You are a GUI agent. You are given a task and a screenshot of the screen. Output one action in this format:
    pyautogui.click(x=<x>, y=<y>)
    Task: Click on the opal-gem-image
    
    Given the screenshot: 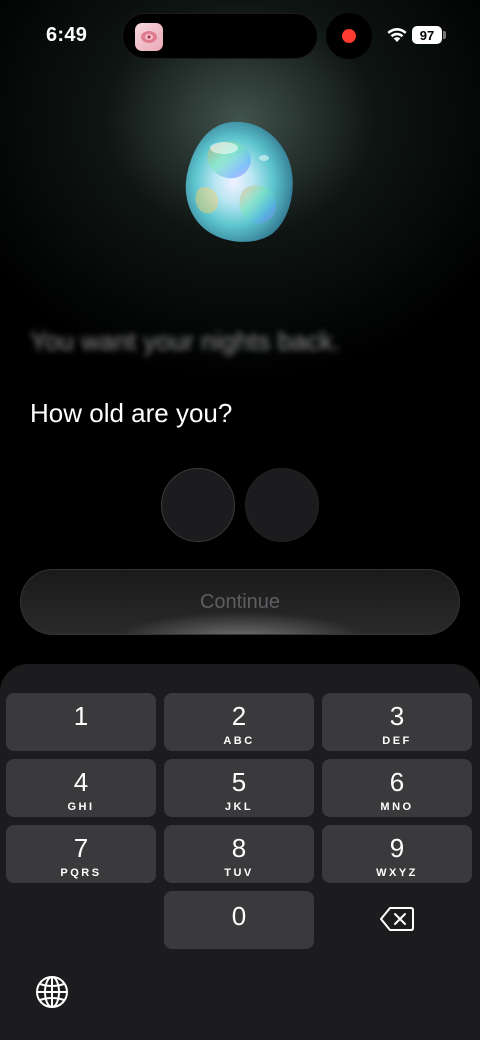 What is the action you would take?
    pyautogui.click(x=239, y=181)
    